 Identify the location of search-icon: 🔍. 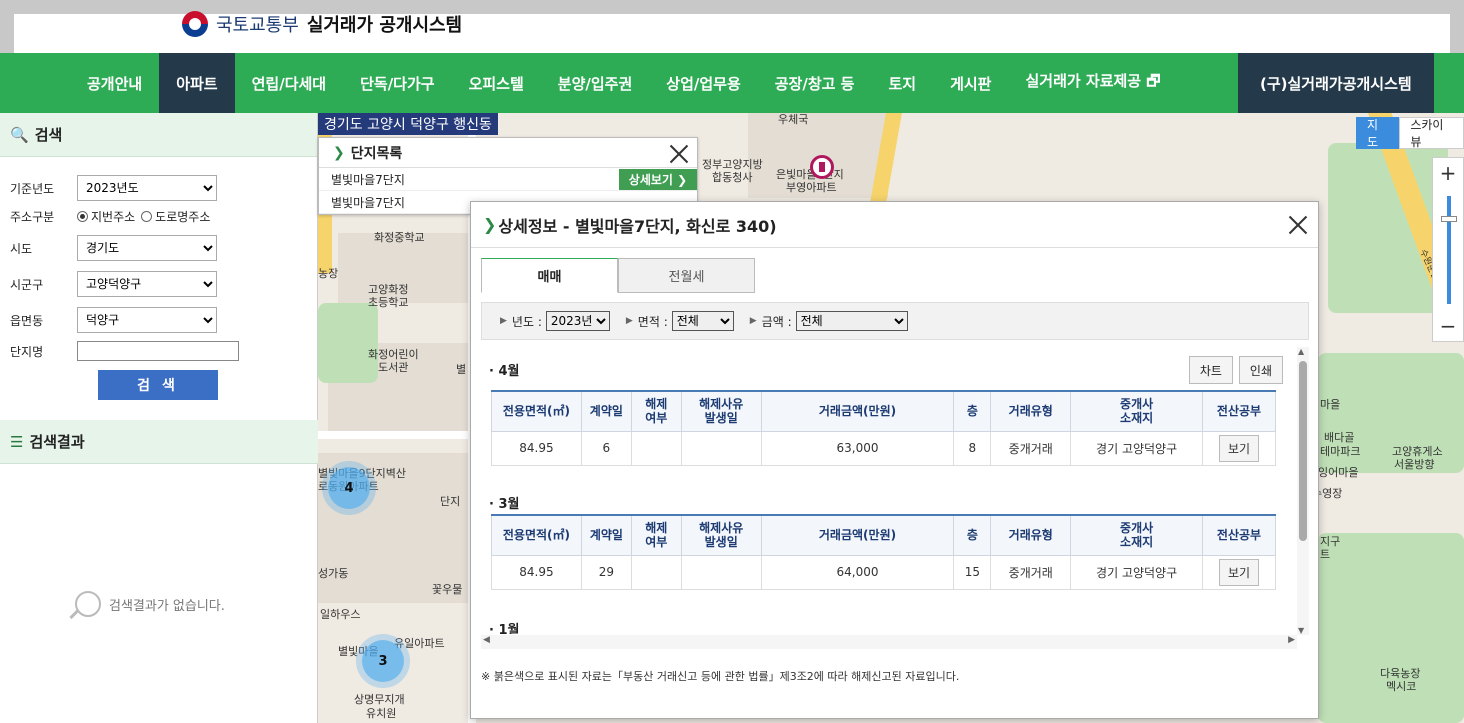
(19, 134).